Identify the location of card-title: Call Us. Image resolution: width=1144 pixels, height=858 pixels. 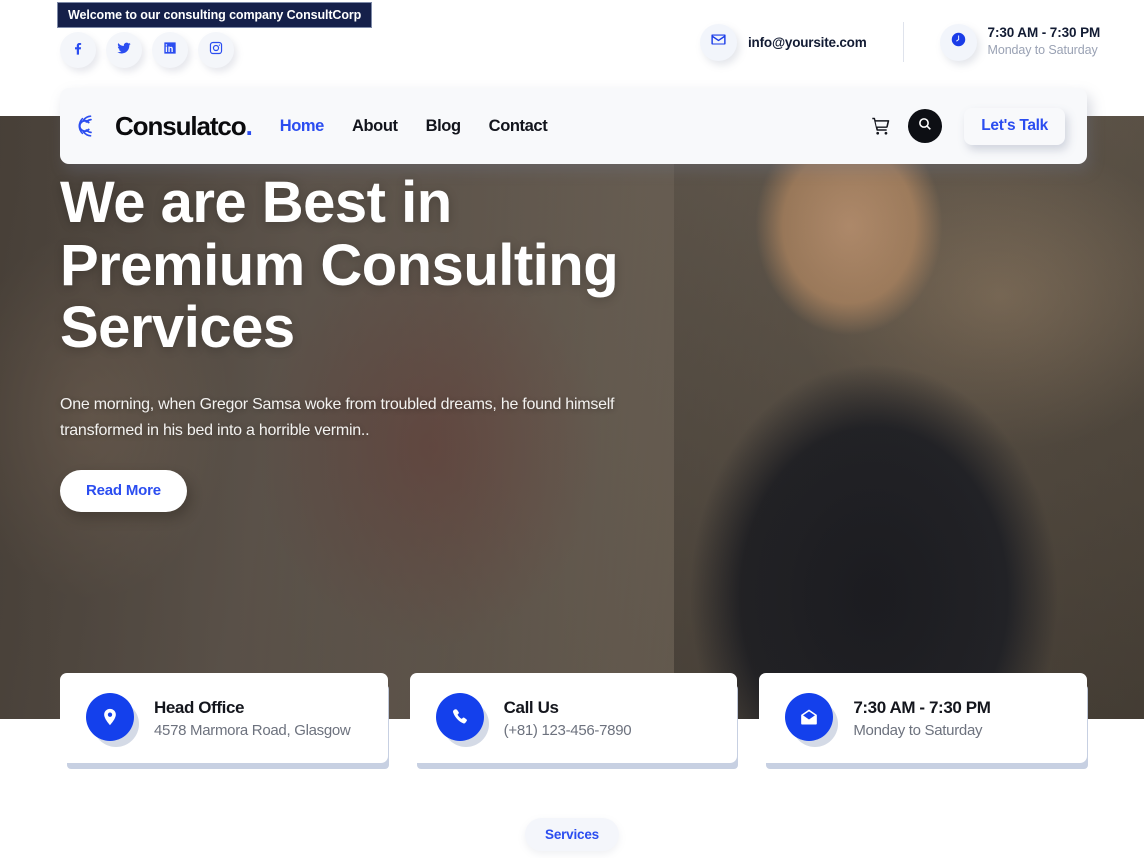
(531, 707).